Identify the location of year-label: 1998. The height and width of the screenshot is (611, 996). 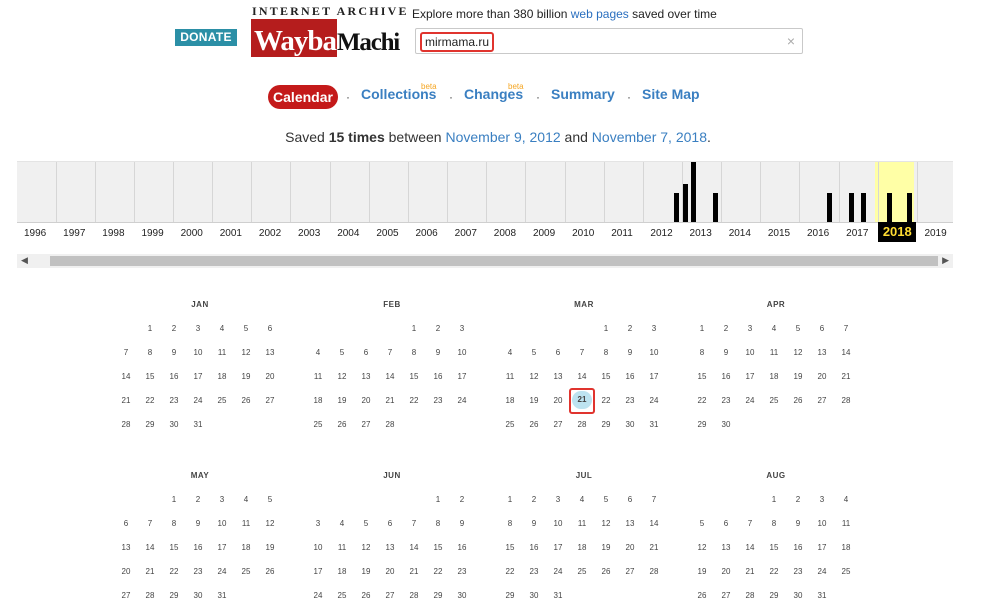
(113, 233).